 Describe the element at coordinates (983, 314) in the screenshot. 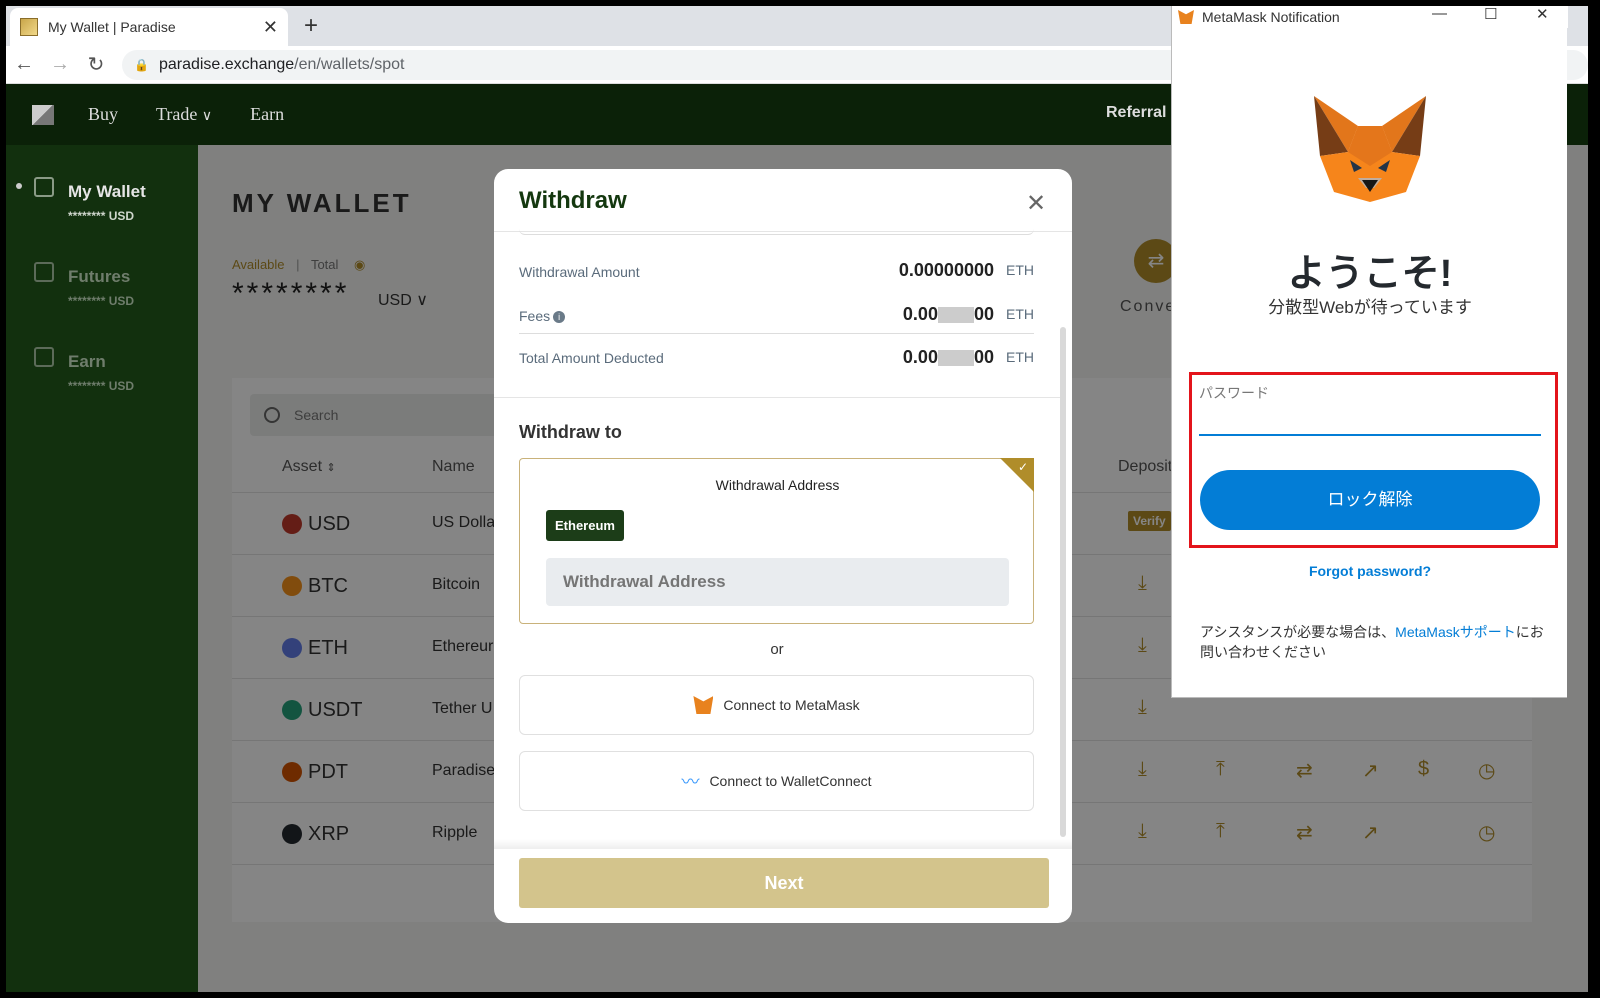

I see `fees-value-suffix: 00` at that location.